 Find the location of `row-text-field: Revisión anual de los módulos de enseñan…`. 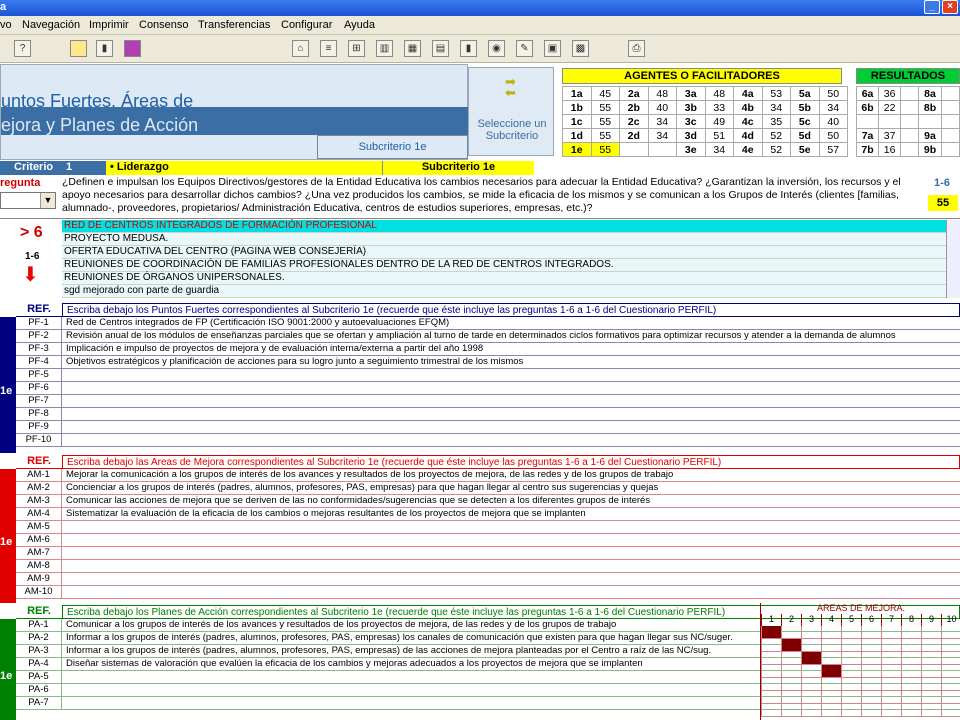

row-text-field: Revisión anual de los módulos de enseñan… is located at coordinates (511, 336).